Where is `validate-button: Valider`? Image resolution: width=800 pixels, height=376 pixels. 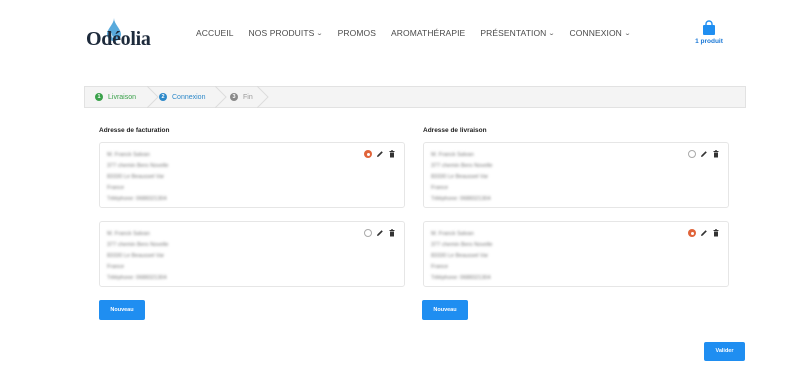
validate-button: Valider is located at coordinates (724, 351).